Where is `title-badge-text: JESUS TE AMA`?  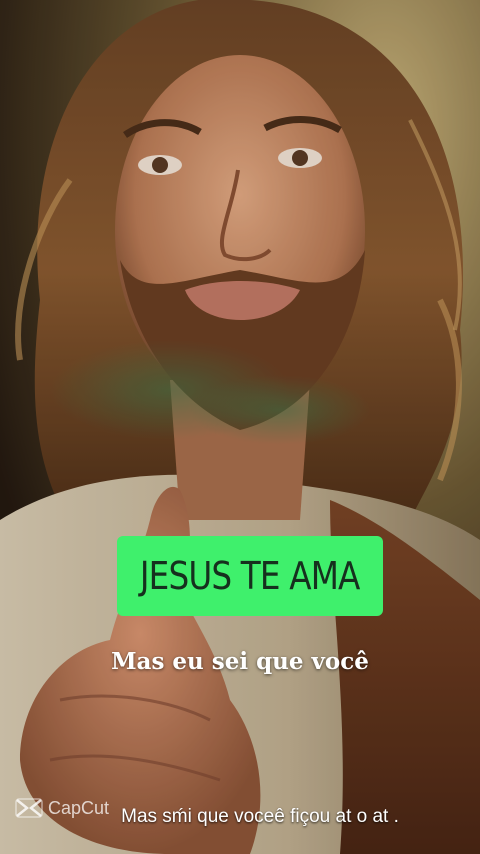 title-badge-text: JESUS TE AMA is located at coordinates (250, 576).